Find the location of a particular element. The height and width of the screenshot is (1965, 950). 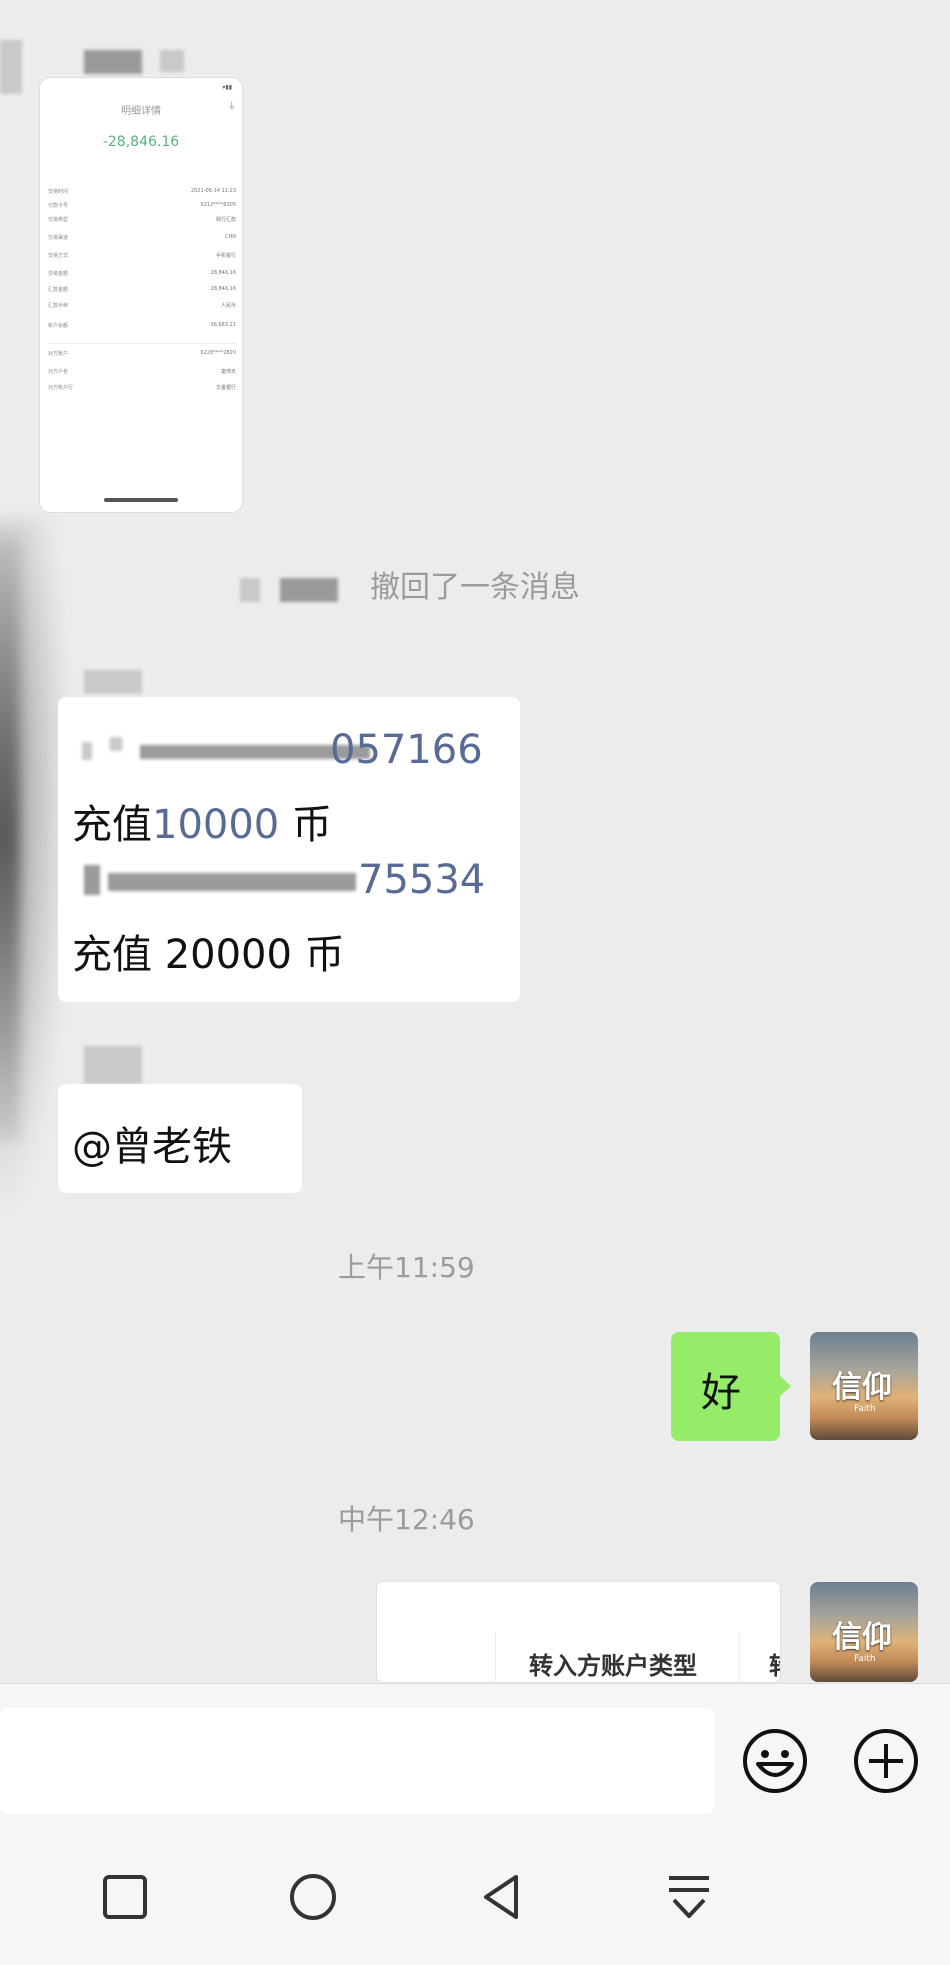

mention-text: @曾老铁 is located at coordinates (152, 1147).